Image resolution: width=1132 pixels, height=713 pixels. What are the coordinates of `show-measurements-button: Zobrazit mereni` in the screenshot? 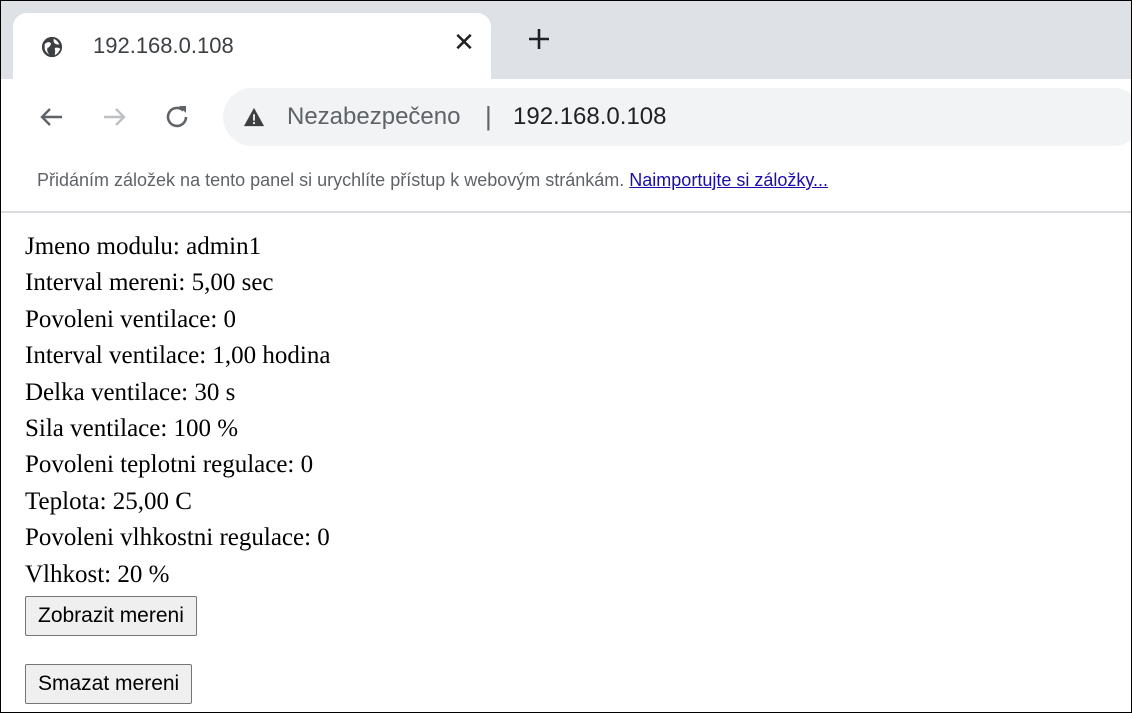 It's located at (111, 615).